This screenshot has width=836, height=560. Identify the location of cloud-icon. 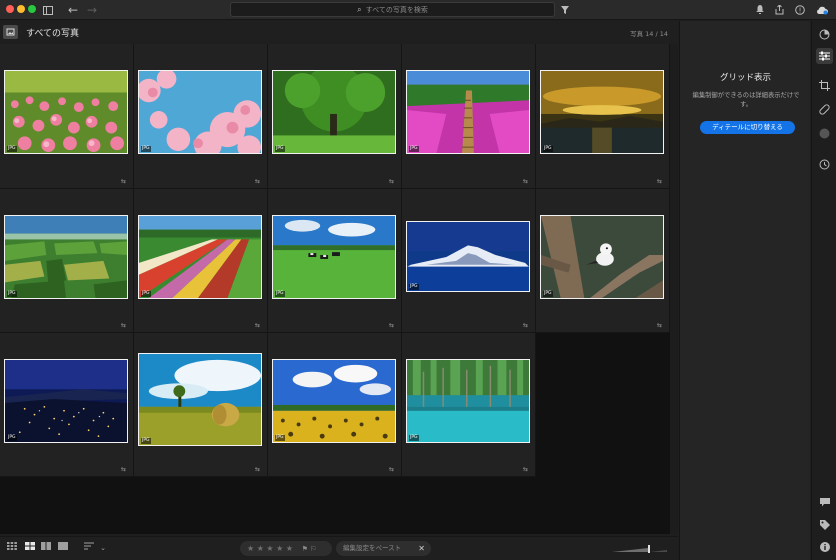
(822, 10).